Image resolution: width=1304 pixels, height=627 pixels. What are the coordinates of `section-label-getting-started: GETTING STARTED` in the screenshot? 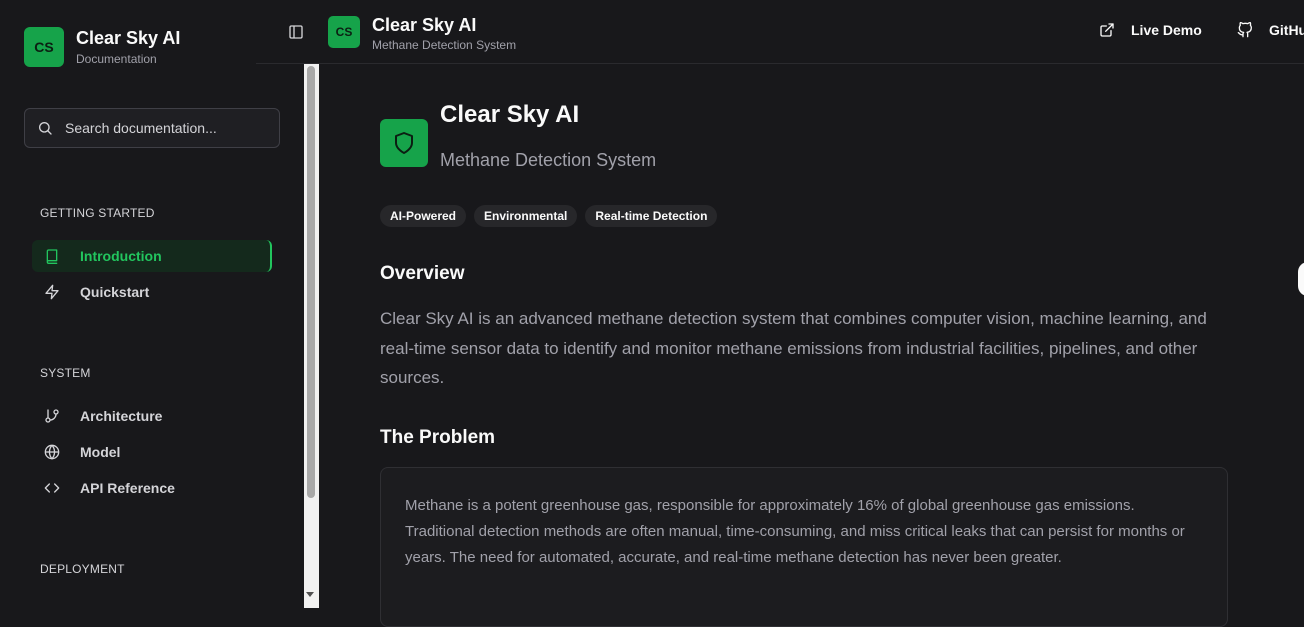 It's located at (97, 213).